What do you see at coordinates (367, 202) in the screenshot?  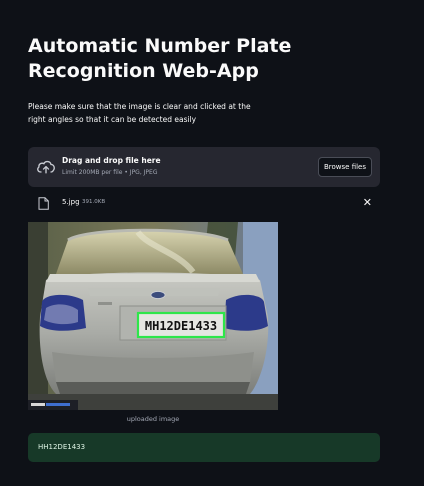 I see `close-icon: ✕` at bounding box center [367, 202].